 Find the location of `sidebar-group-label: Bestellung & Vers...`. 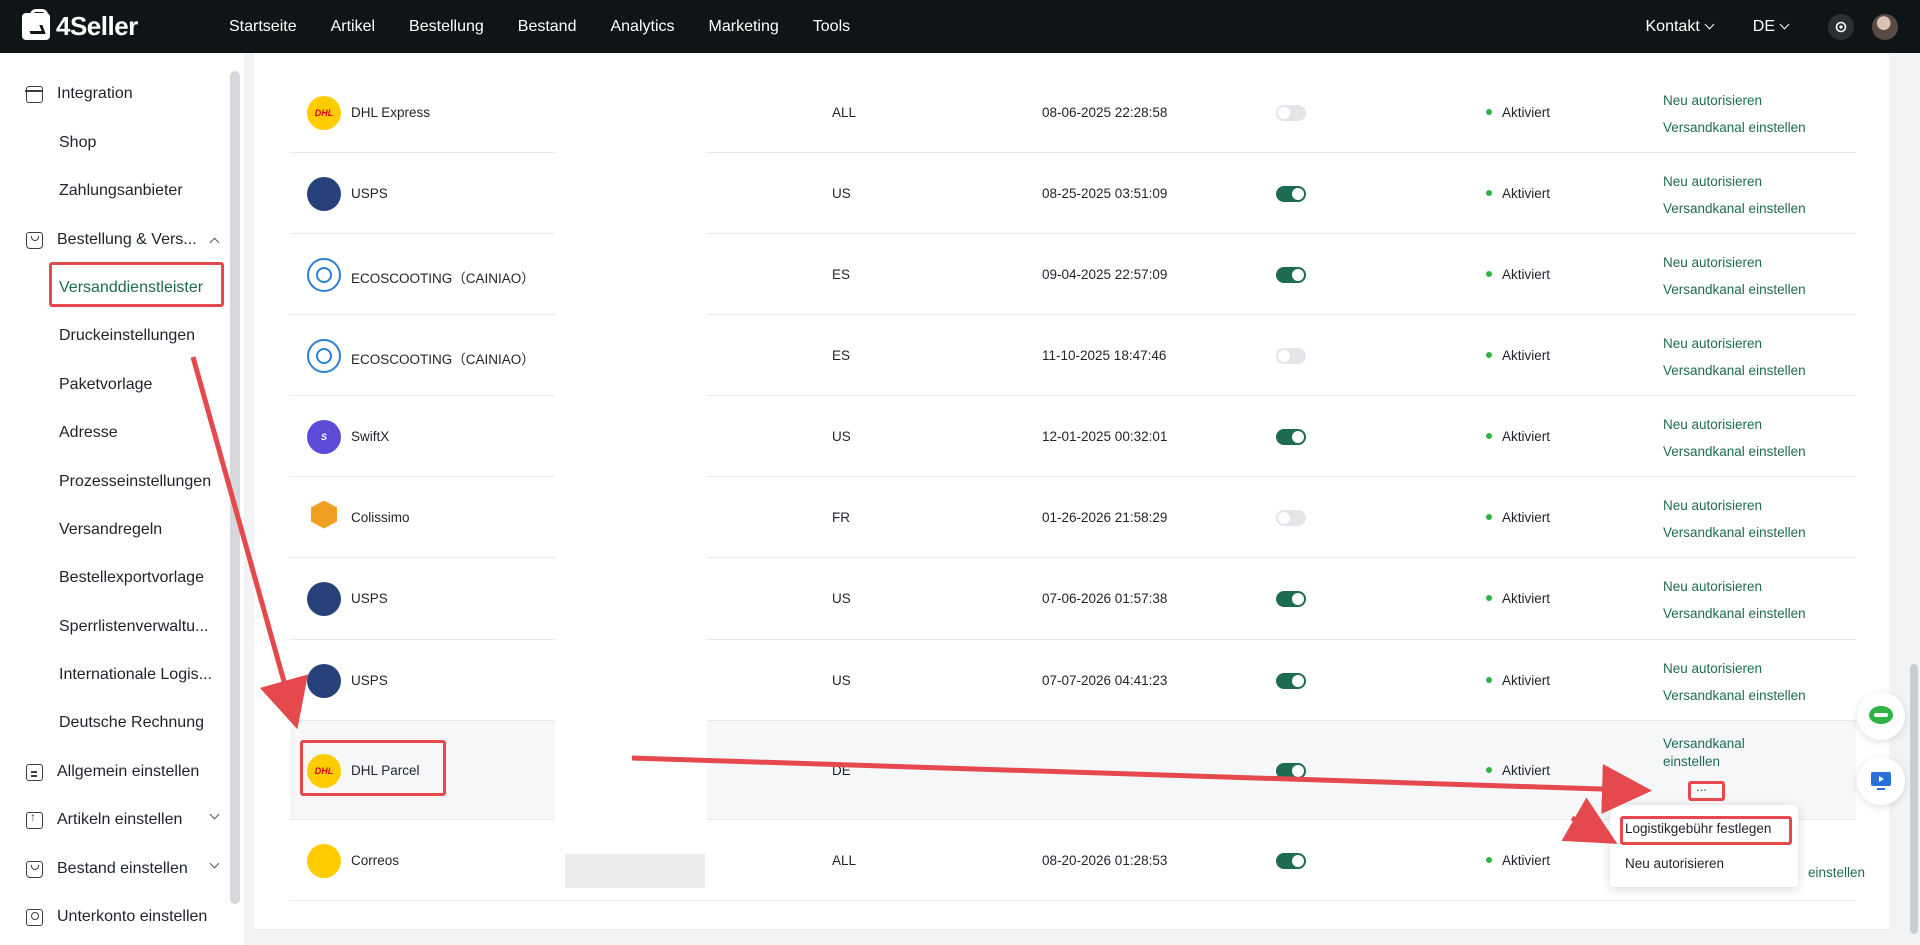

sidebar-group-label: Bestellung & Vers... is located at coordinates (127, 239).